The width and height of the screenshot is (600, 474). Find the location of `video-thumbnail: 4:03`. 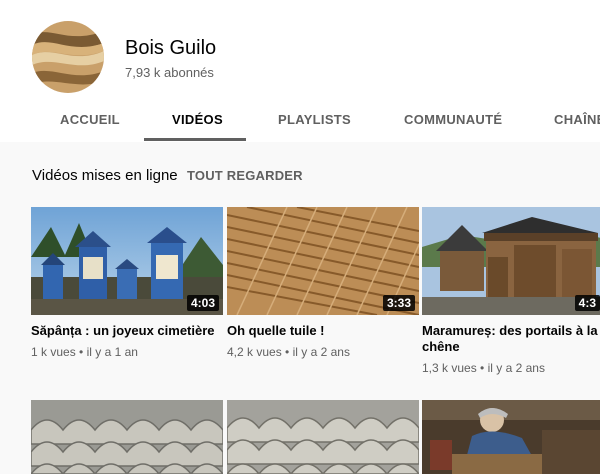

video-thumbnail: 4:03 is located at coordinates (127, 261).